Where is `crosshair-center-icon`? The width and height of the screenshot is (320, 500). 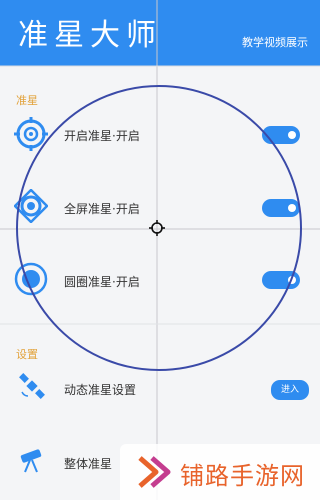
crosshair-center-icon is located at coordinates (157, 228).